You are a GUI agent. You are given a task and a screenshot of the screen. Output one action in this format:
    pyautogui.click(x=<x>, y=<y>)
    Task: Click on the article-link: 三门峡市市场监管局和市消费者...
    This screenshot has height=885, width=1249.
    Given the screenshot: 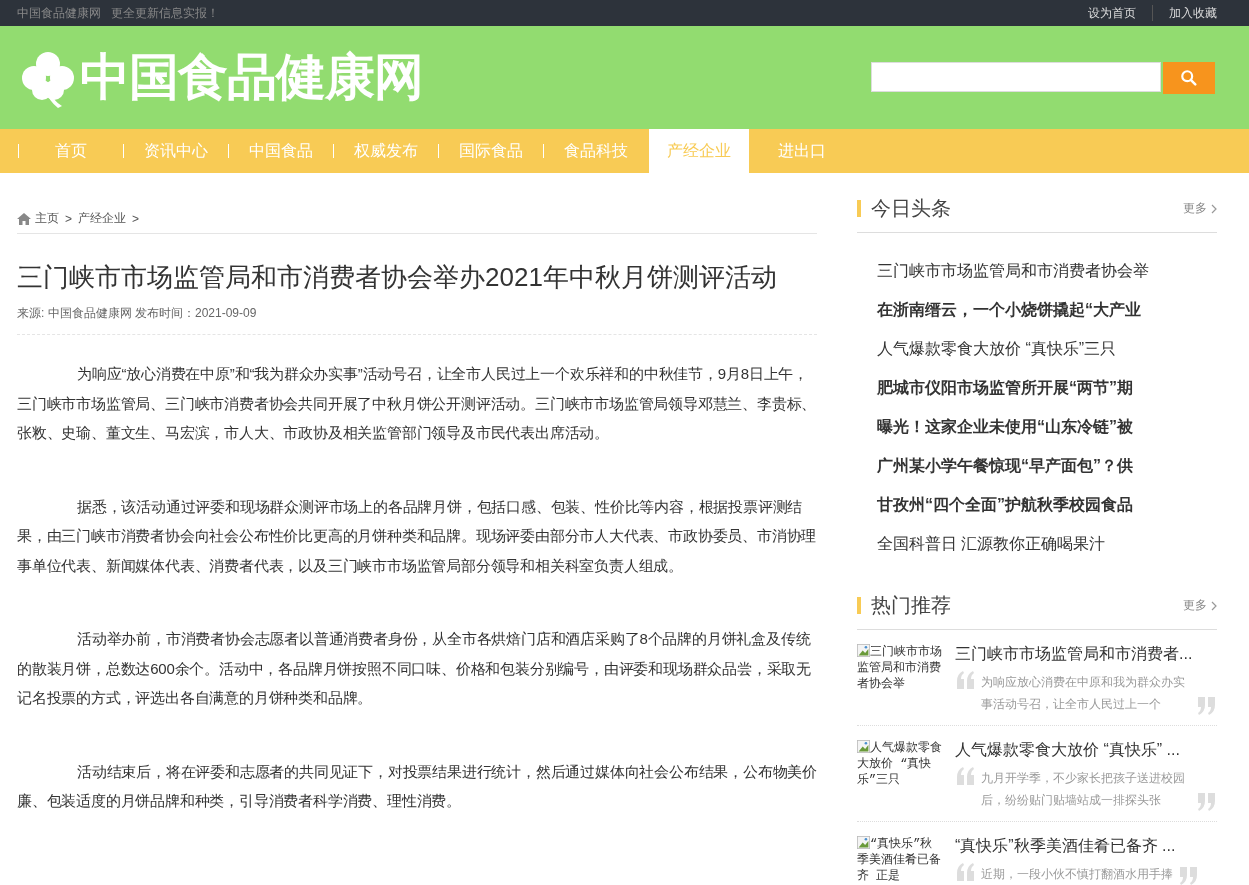 What is the action you would take?
    pyautogui.click(x=1086, y=654)
    